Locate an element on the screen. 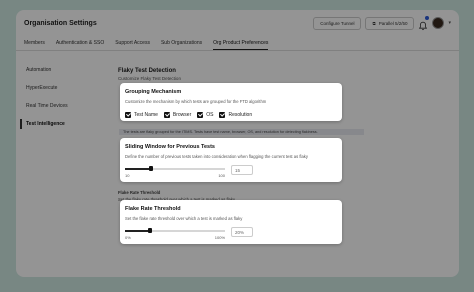 This screenshot has height=292, width=474. sidebar-item-hyperexecute: HyperExecute is located at coordinates (60, 88).